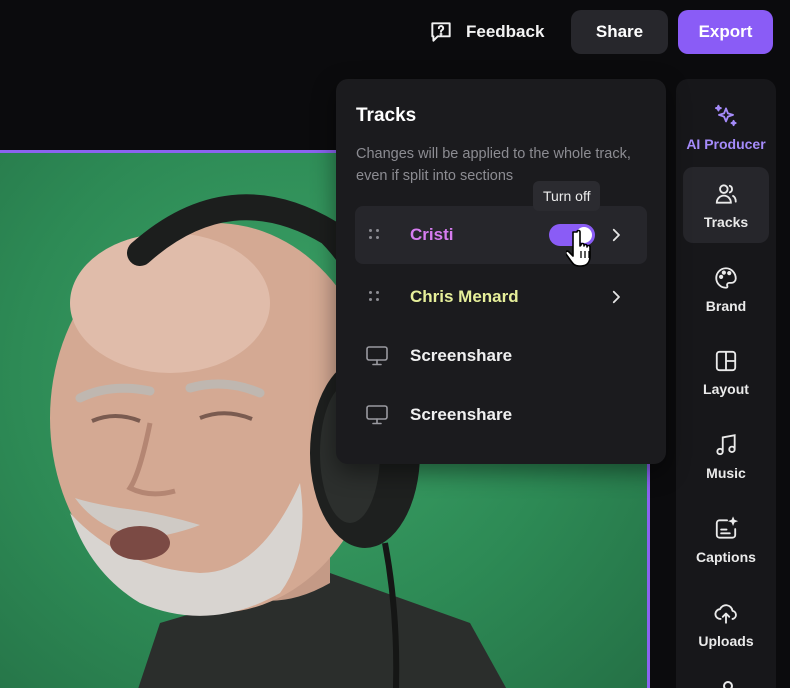 The width and height of the screenshot is (790, 688). I want to click on sparkles-icon, so click(726, 115).